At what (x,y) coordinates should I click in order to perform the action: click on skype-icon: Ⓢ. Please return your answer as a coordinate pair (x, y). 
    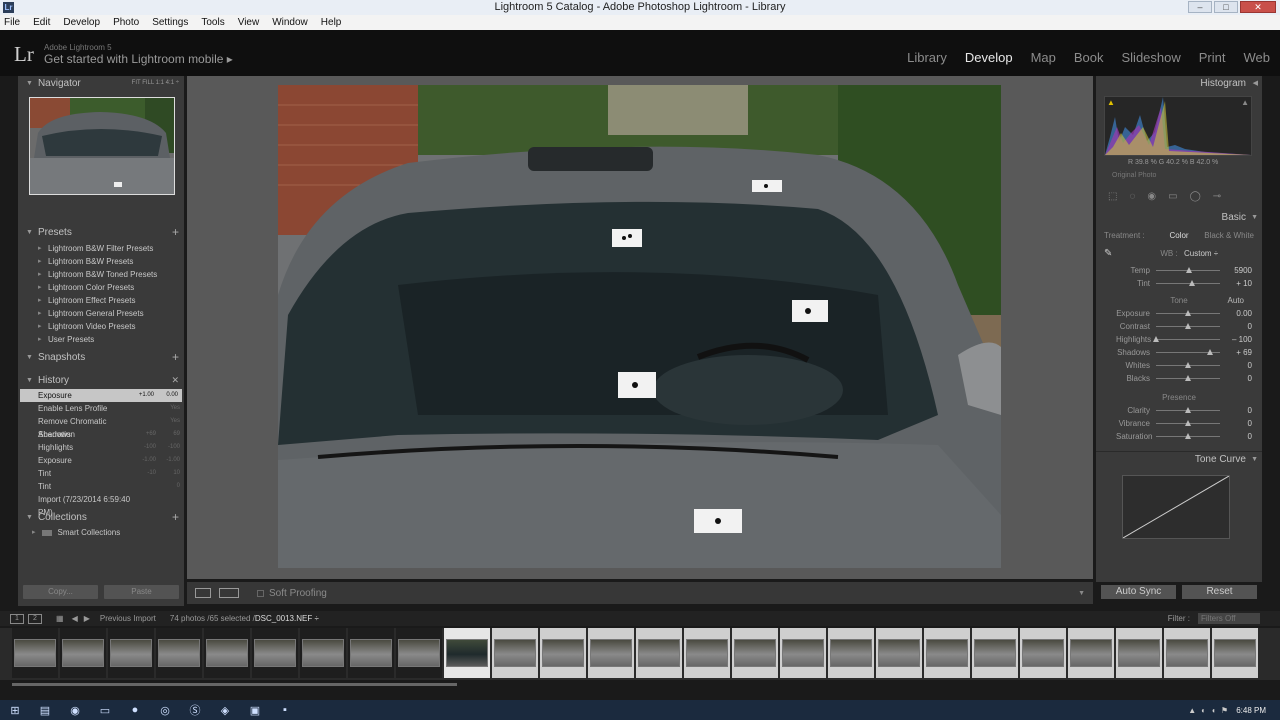
    Looking at the image, I should click on (195, 710).